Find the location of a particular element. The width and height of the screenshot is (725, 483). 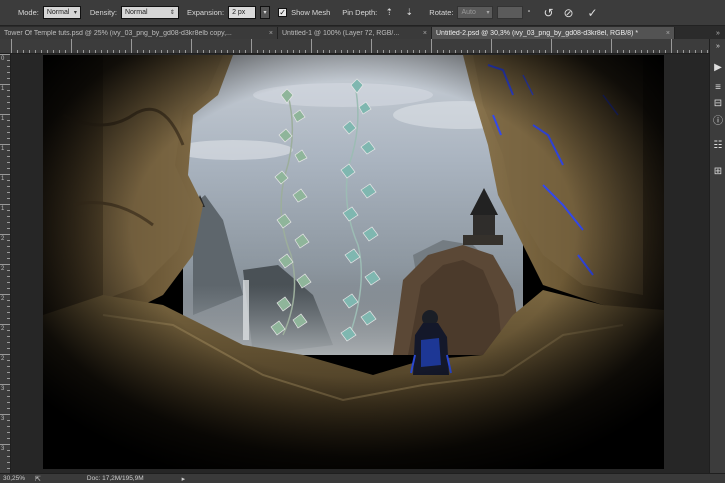

cancel-icon: ⊘ is located at coordinates (568, 13).